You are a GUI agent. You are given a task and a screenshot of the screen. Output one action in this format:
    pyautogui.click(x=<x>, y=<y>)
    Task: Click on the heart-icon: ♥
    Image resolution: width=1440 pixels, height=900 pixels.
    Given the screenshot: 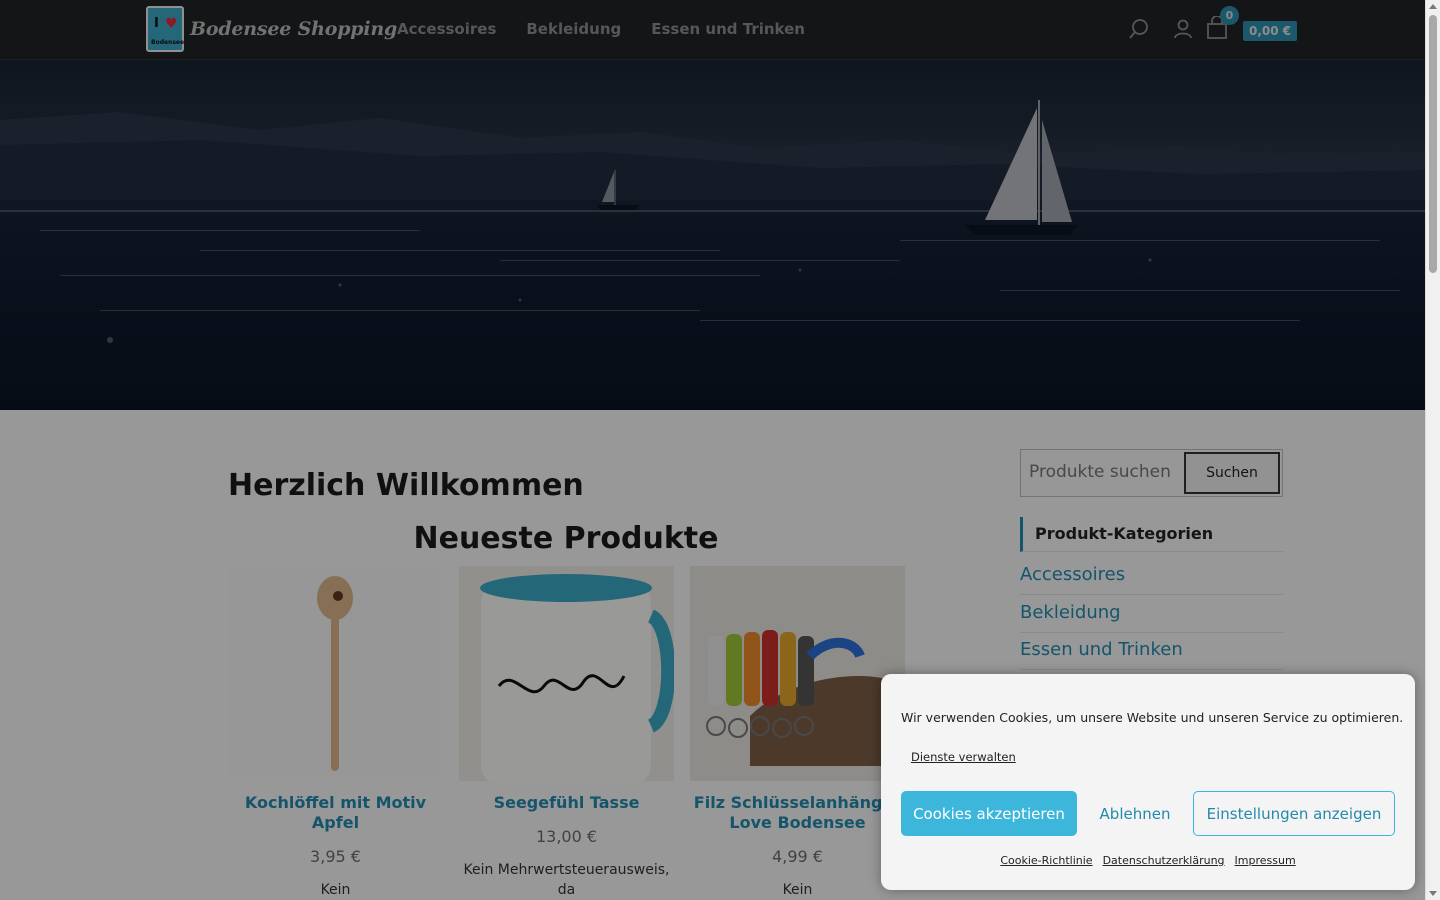 What is the action you would take?
    pyautogui.click(x=171, y=24)
    